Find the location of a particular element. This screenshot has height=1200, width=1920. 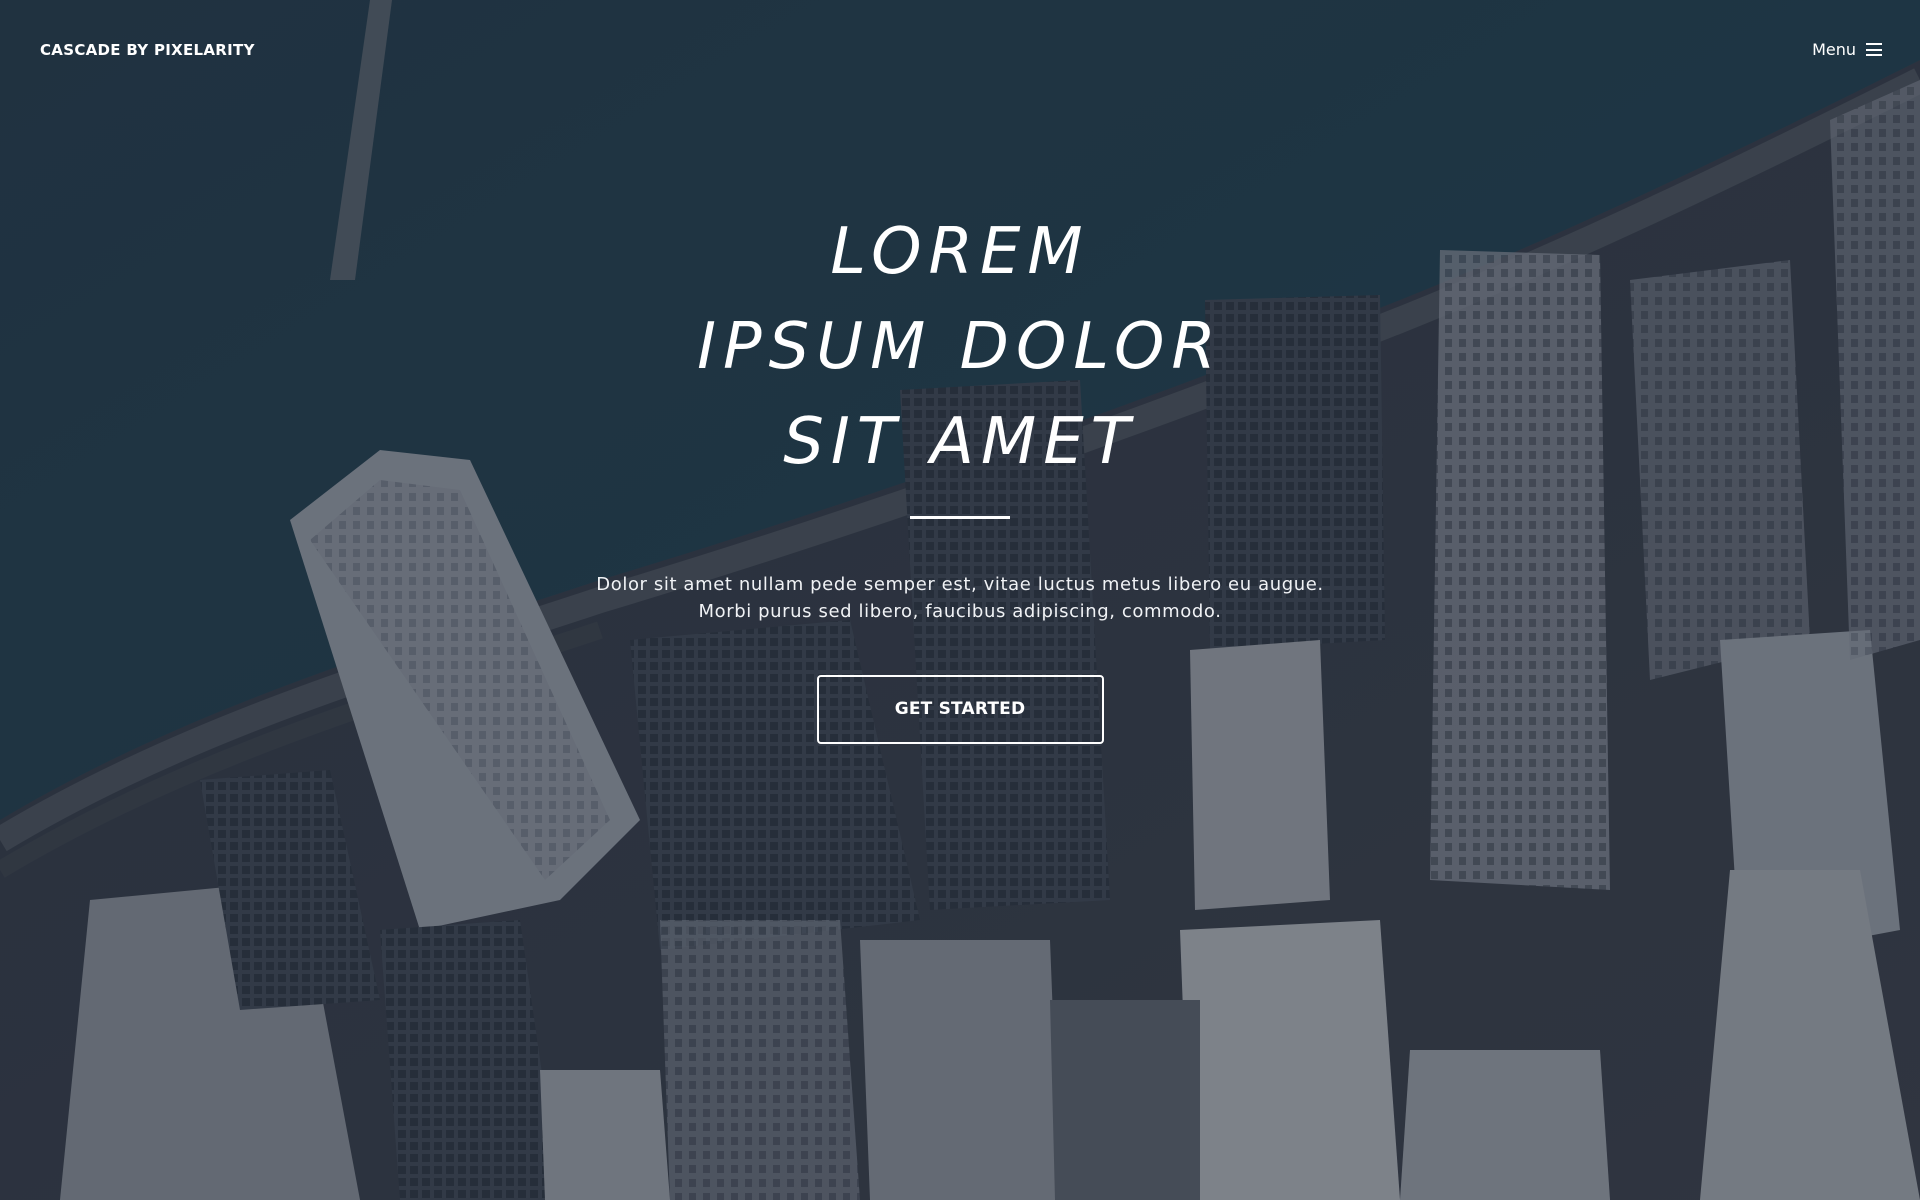

site-logo-link: CASCADE BY PIXELARITY is located at coordinates (147, 50).